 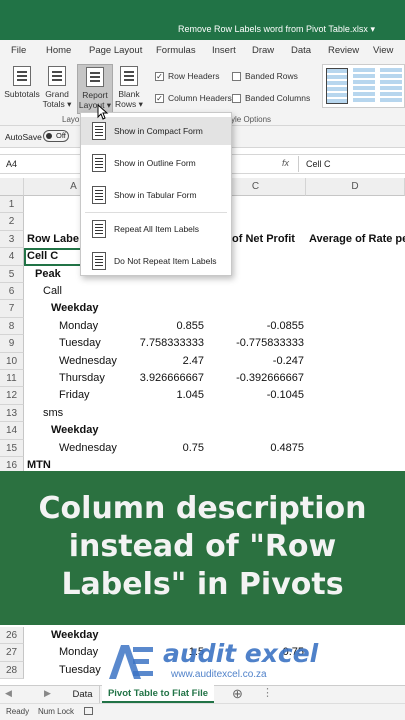 What do you see at coordinates (12, 309) in the screenshot?
I see `row-header: 7` at bounding box center [12, 309].